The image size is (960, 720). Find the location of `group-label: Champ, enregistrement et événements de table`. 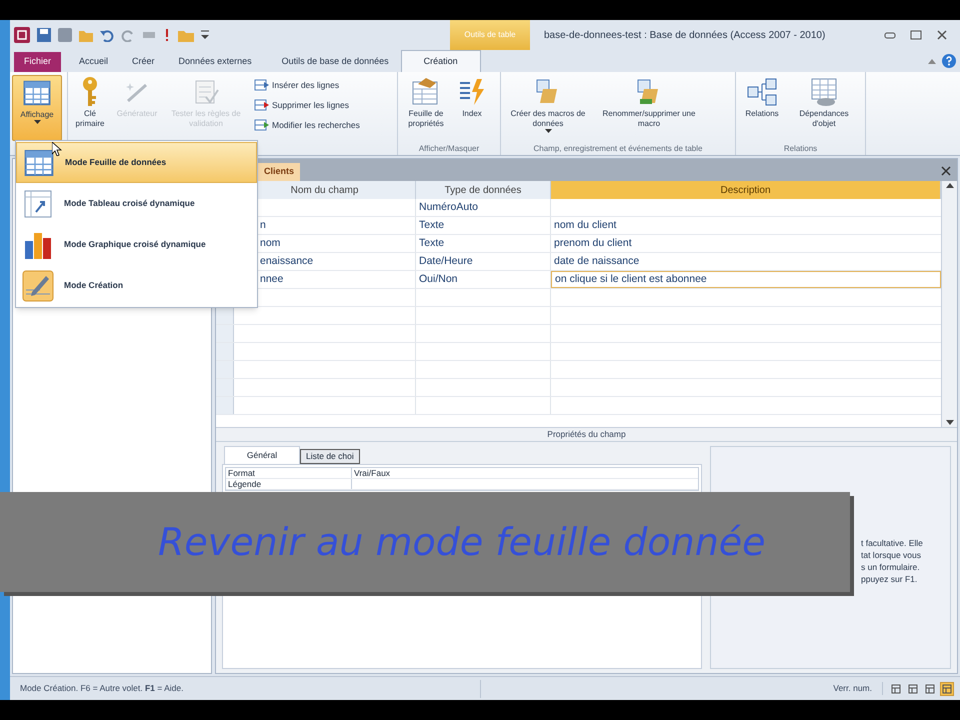

group-label: Champ, enregistrement et événements de table is located at coordinates (618, 149).